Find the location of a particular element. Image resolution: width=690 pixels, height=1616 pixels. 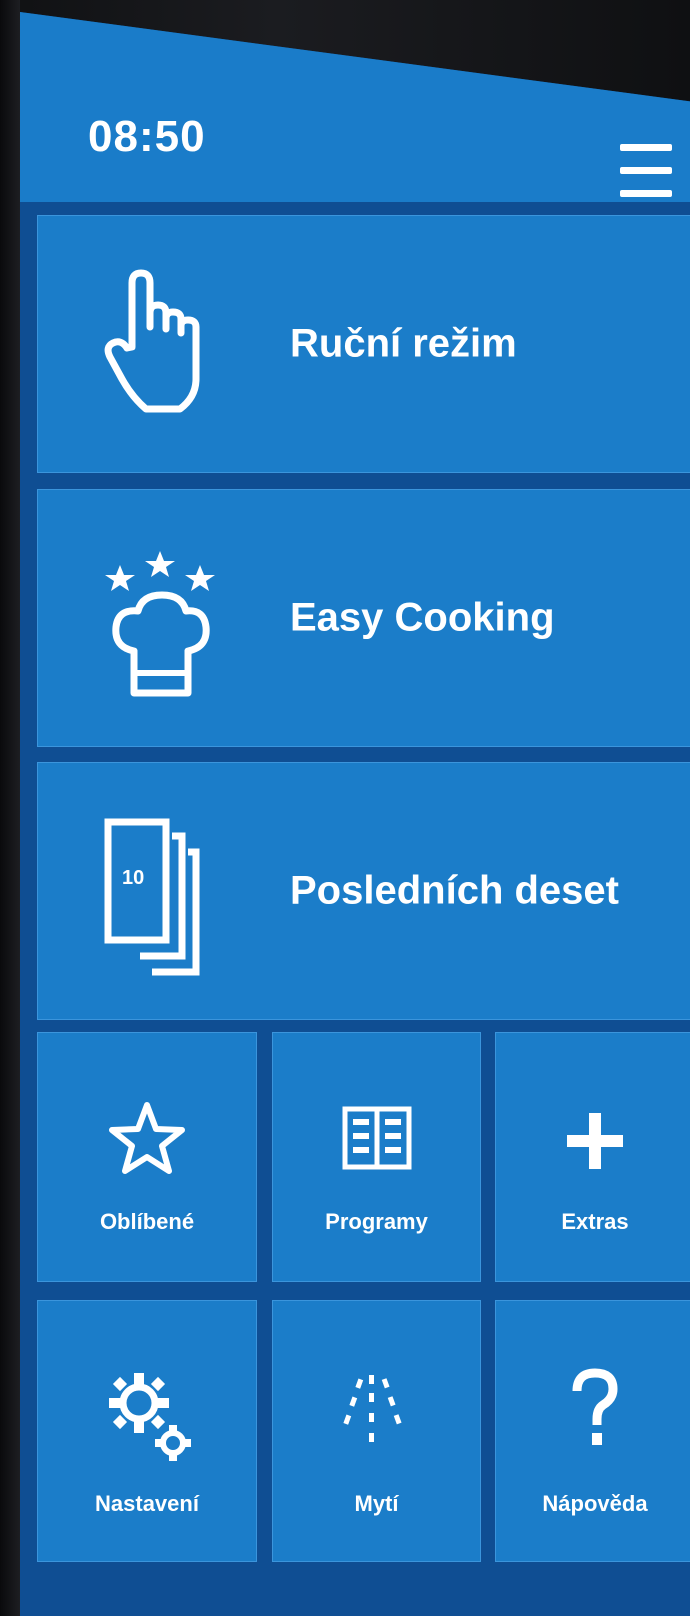

help-tile: Nápověda is located at coordinates (592, 1431).